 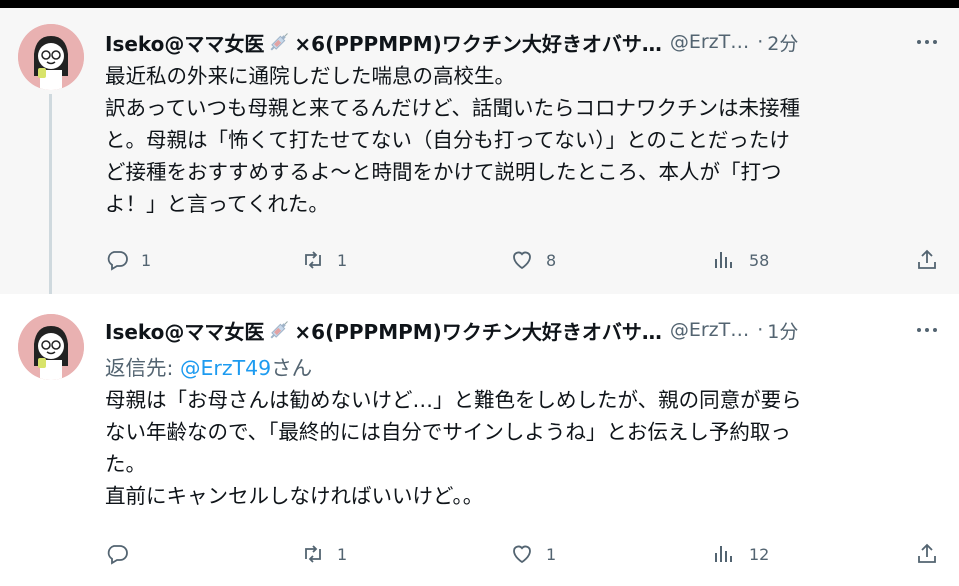 I want to click on like-count: 8, so click(x=551, y=260).